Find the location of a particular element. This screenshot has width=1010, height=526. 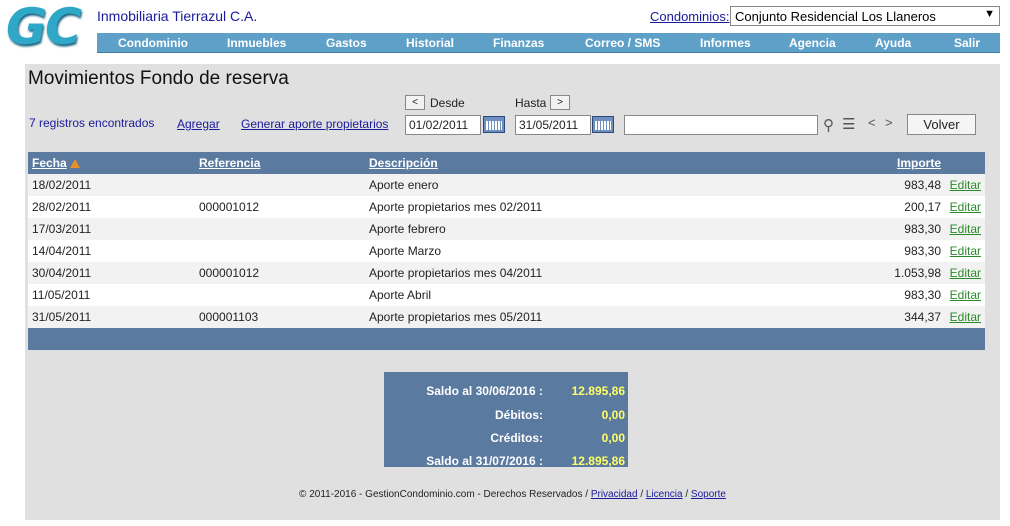

volver-button: Volver is located at coordinates (941, 124).